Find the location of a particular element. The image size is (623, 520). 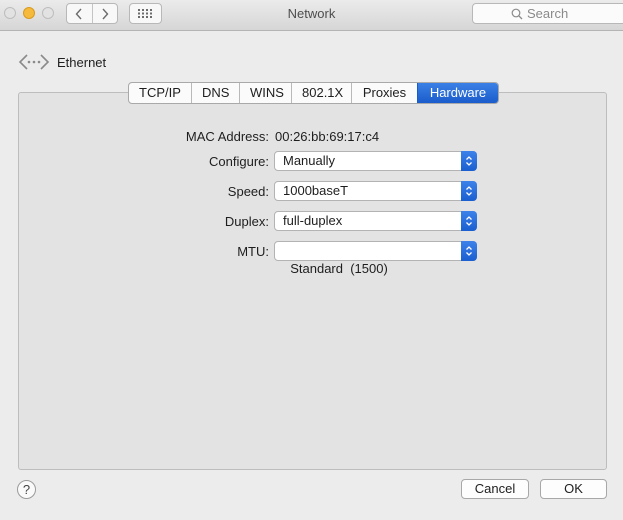

mac-address-label: MAC Address: is located at coordinates (227, 136).